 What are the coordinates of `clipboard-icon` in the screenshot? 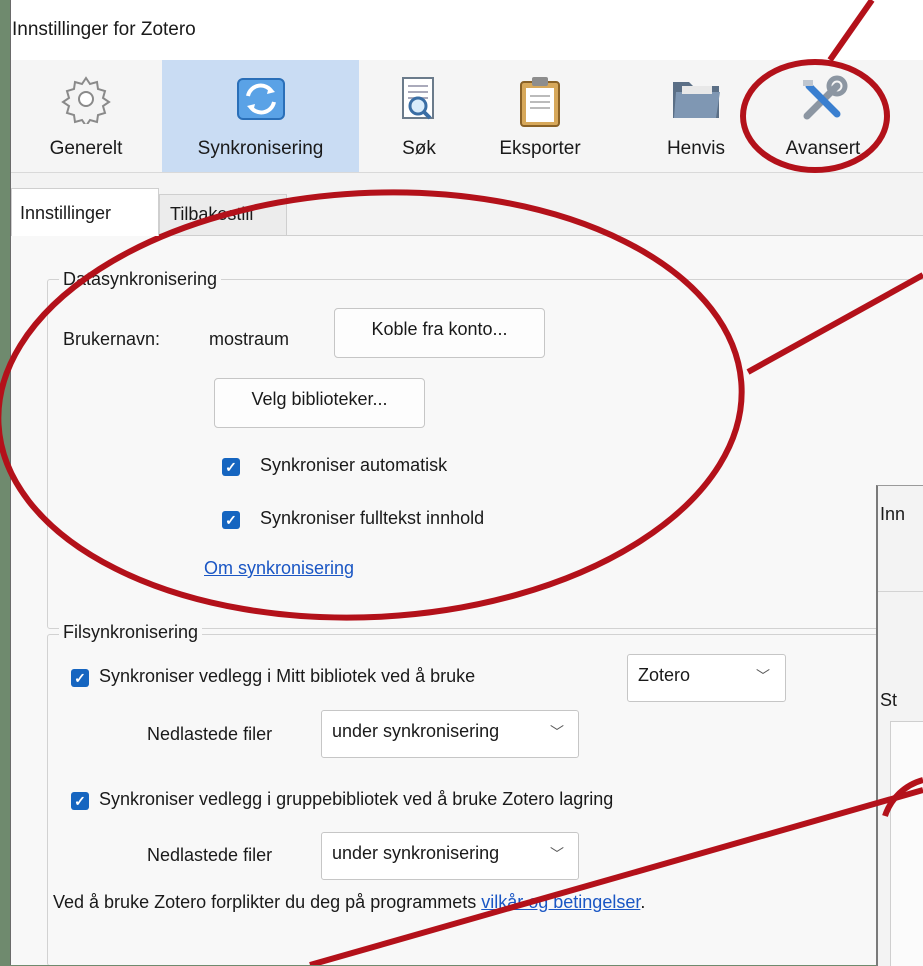 It's located at (540, 104).